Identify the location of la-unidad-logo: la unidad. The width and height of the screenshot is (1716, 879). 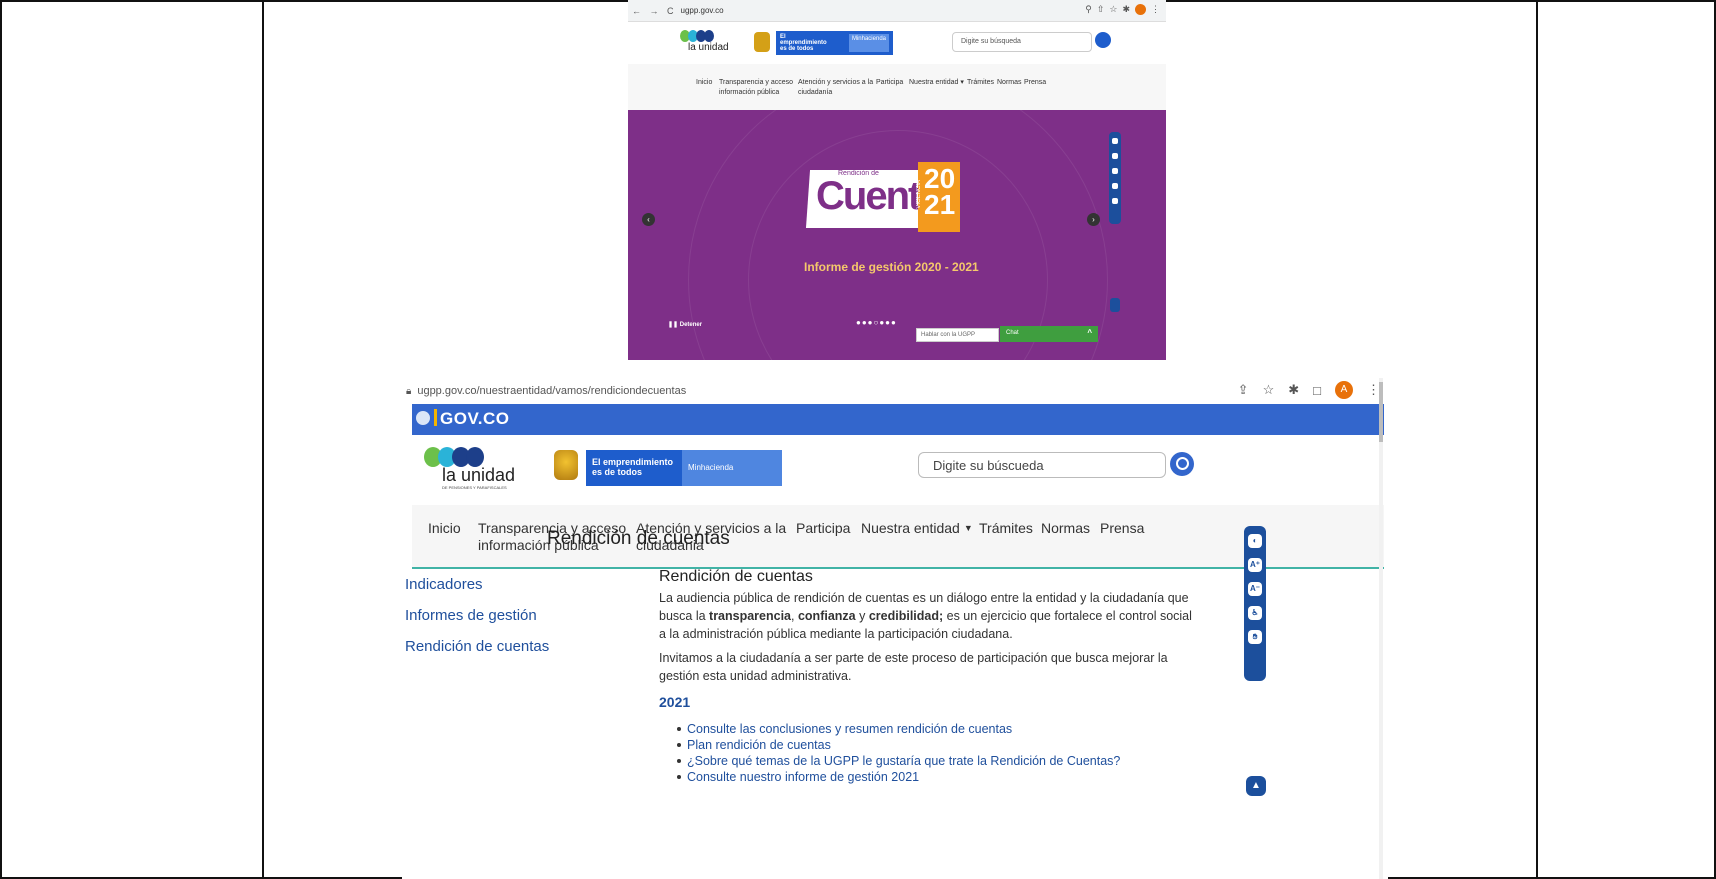
(709, 44).